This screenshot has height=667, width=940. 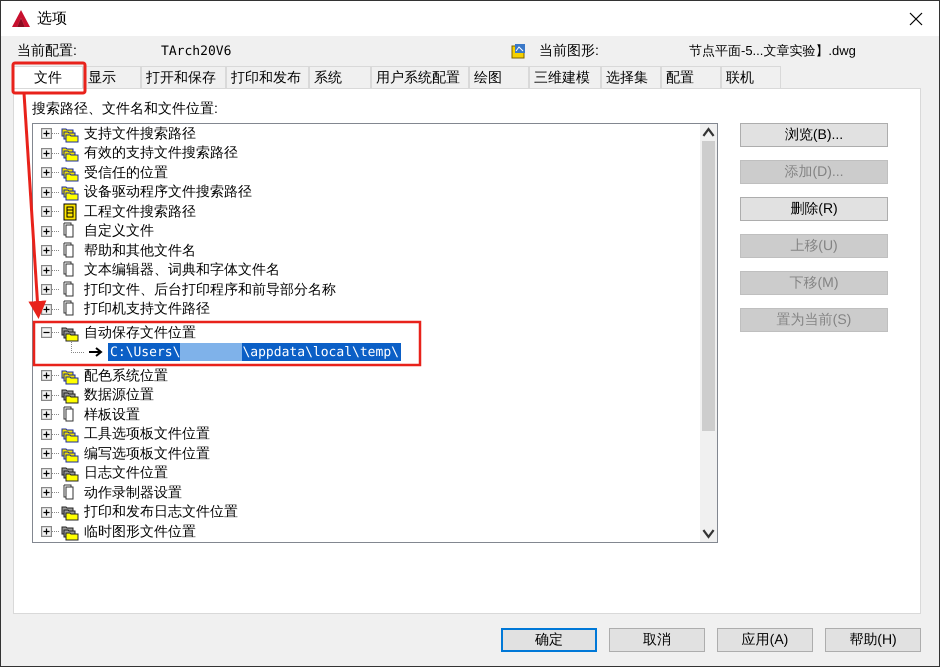 What do you see at coordinates (126, 375) in the screenshot?
I see `tree-item: 配色系统位置` at bounding box center [126, 375].